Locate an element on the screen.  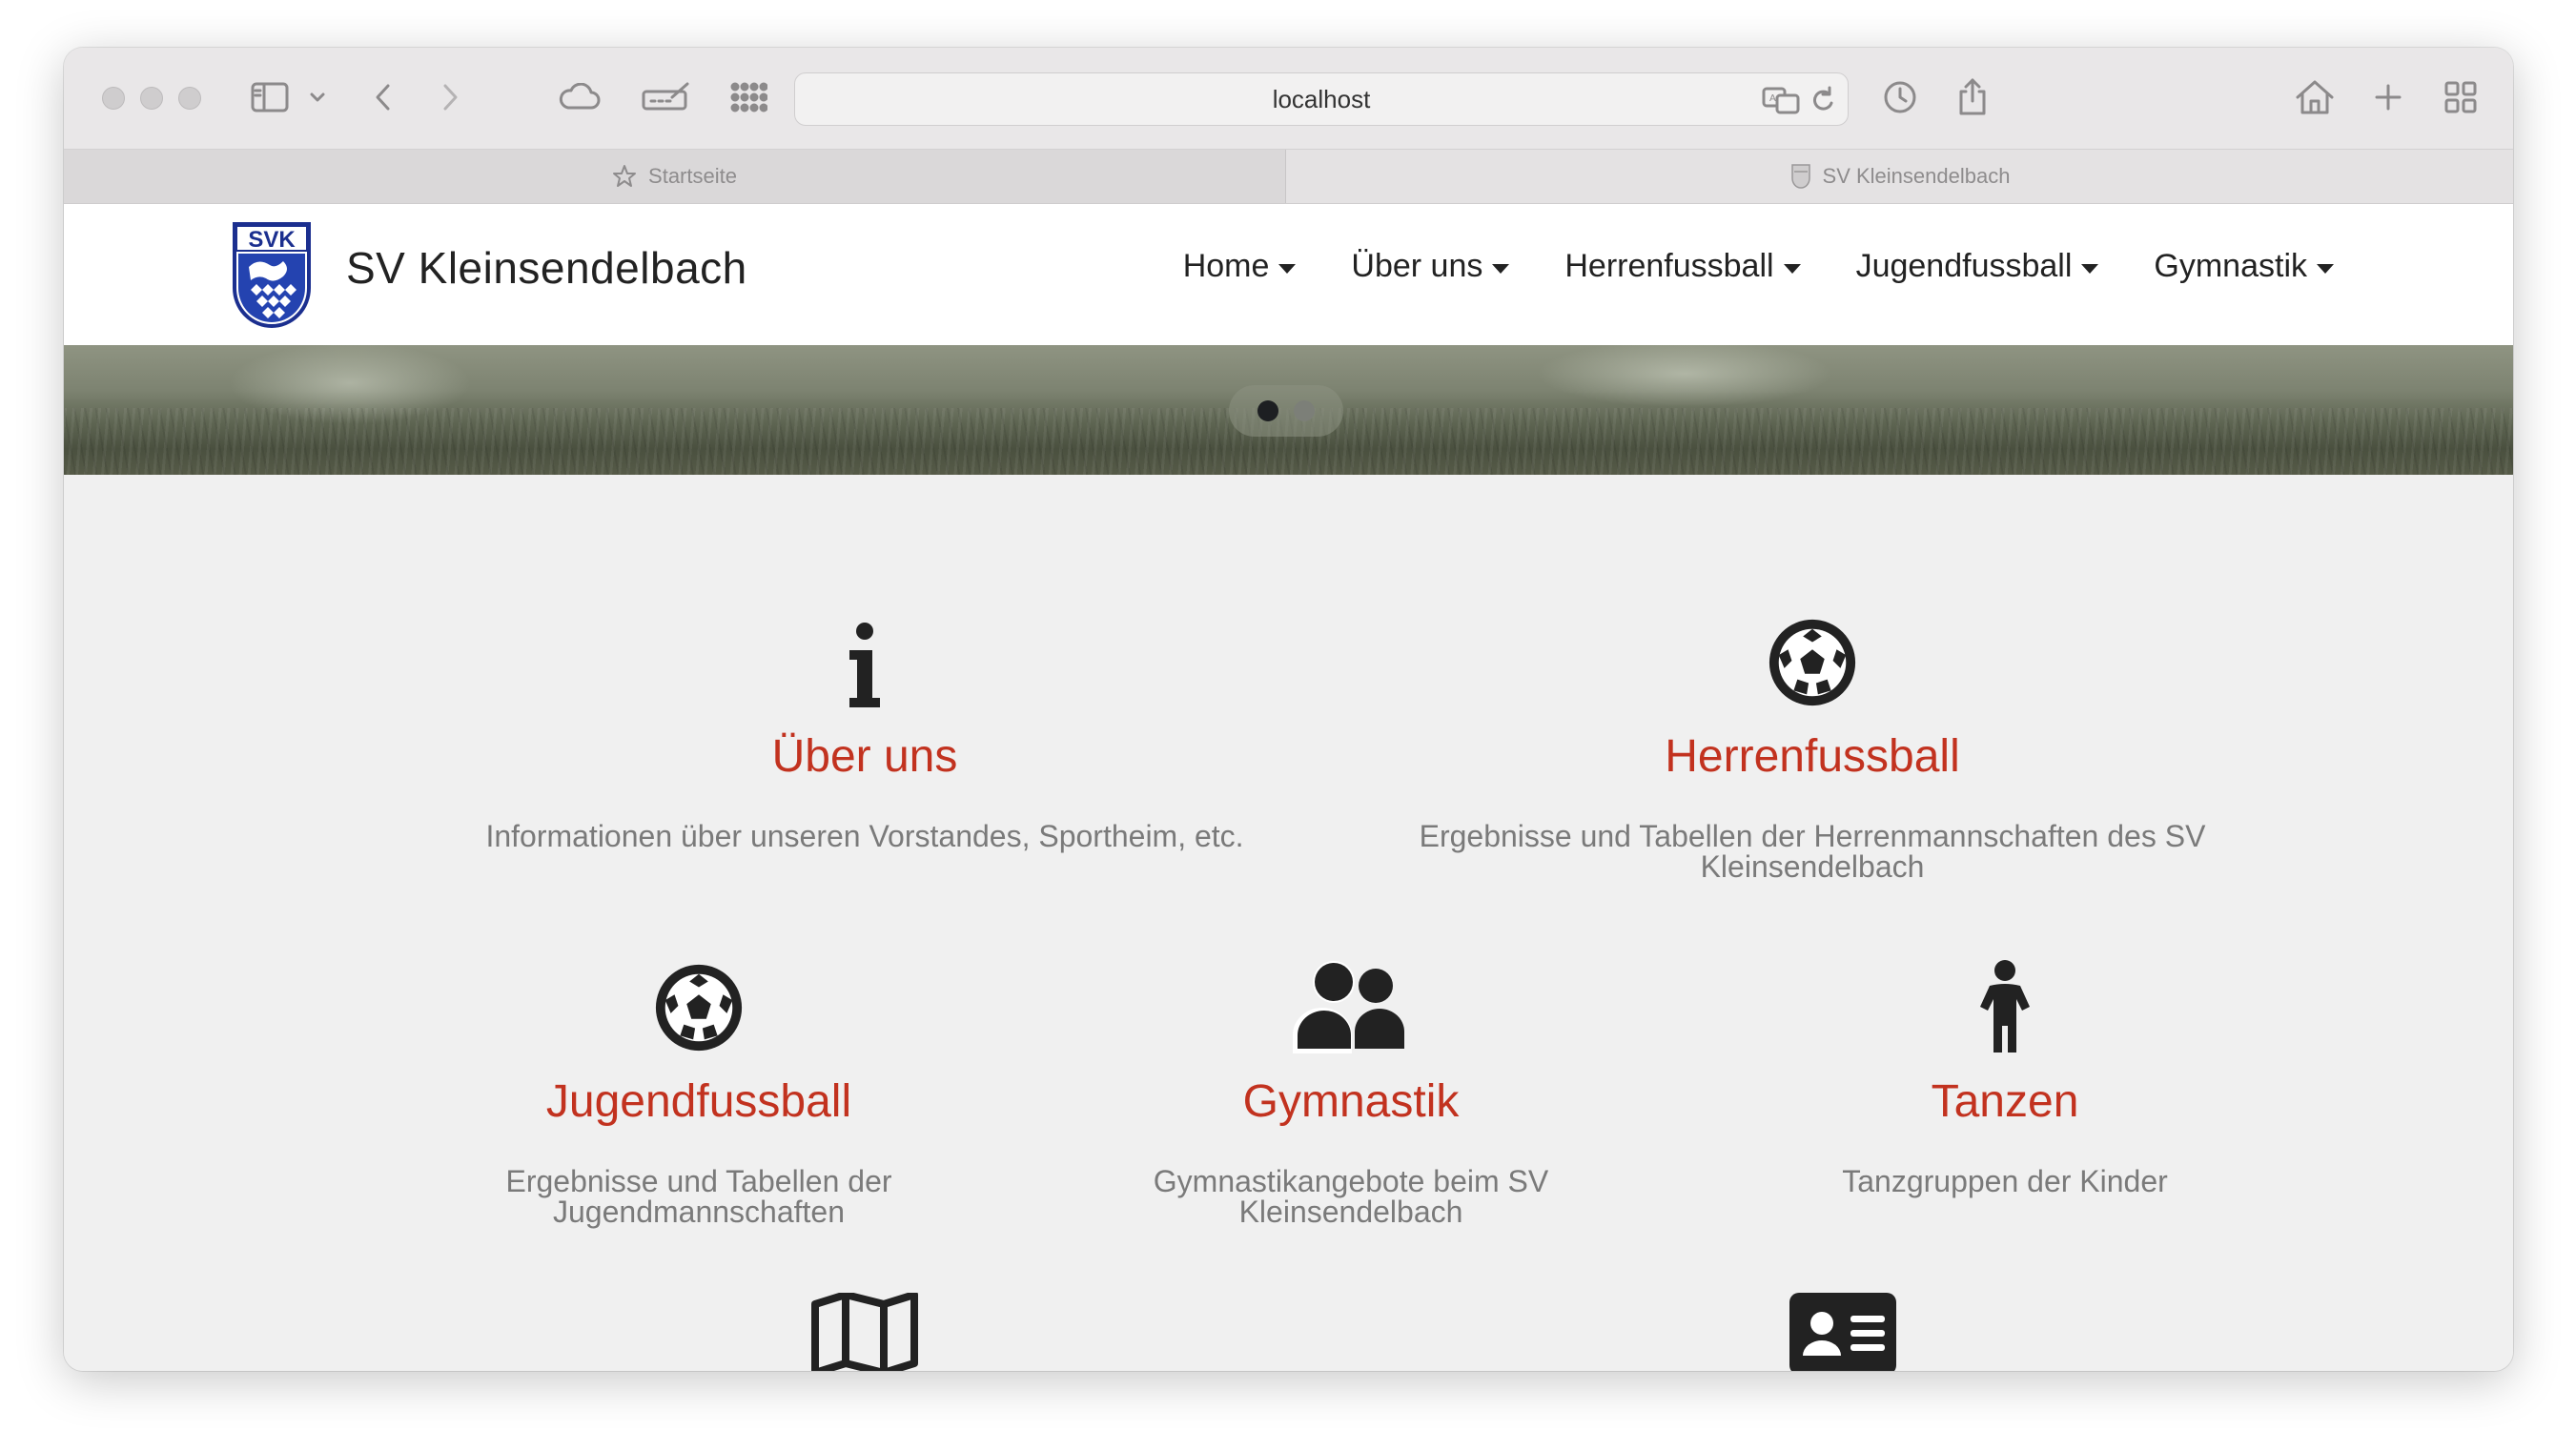
menu-item-home: Home is located at coordinates (1240, 266).